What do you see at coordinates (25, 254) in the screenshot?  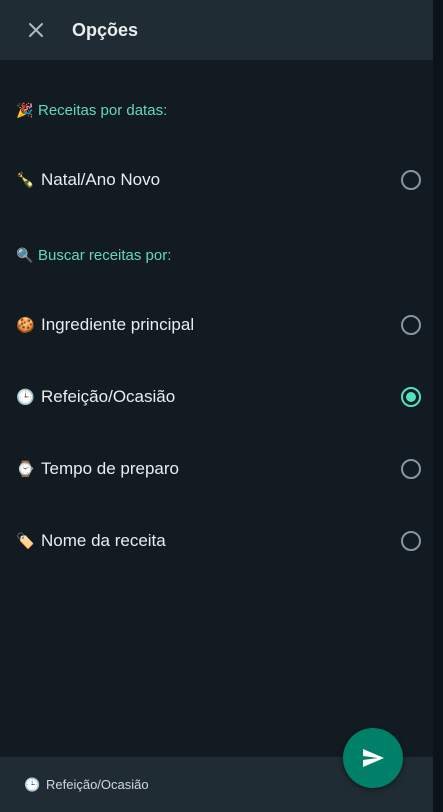 I see `magnifier-icon: 🔍` at bounding box center [25, 254].